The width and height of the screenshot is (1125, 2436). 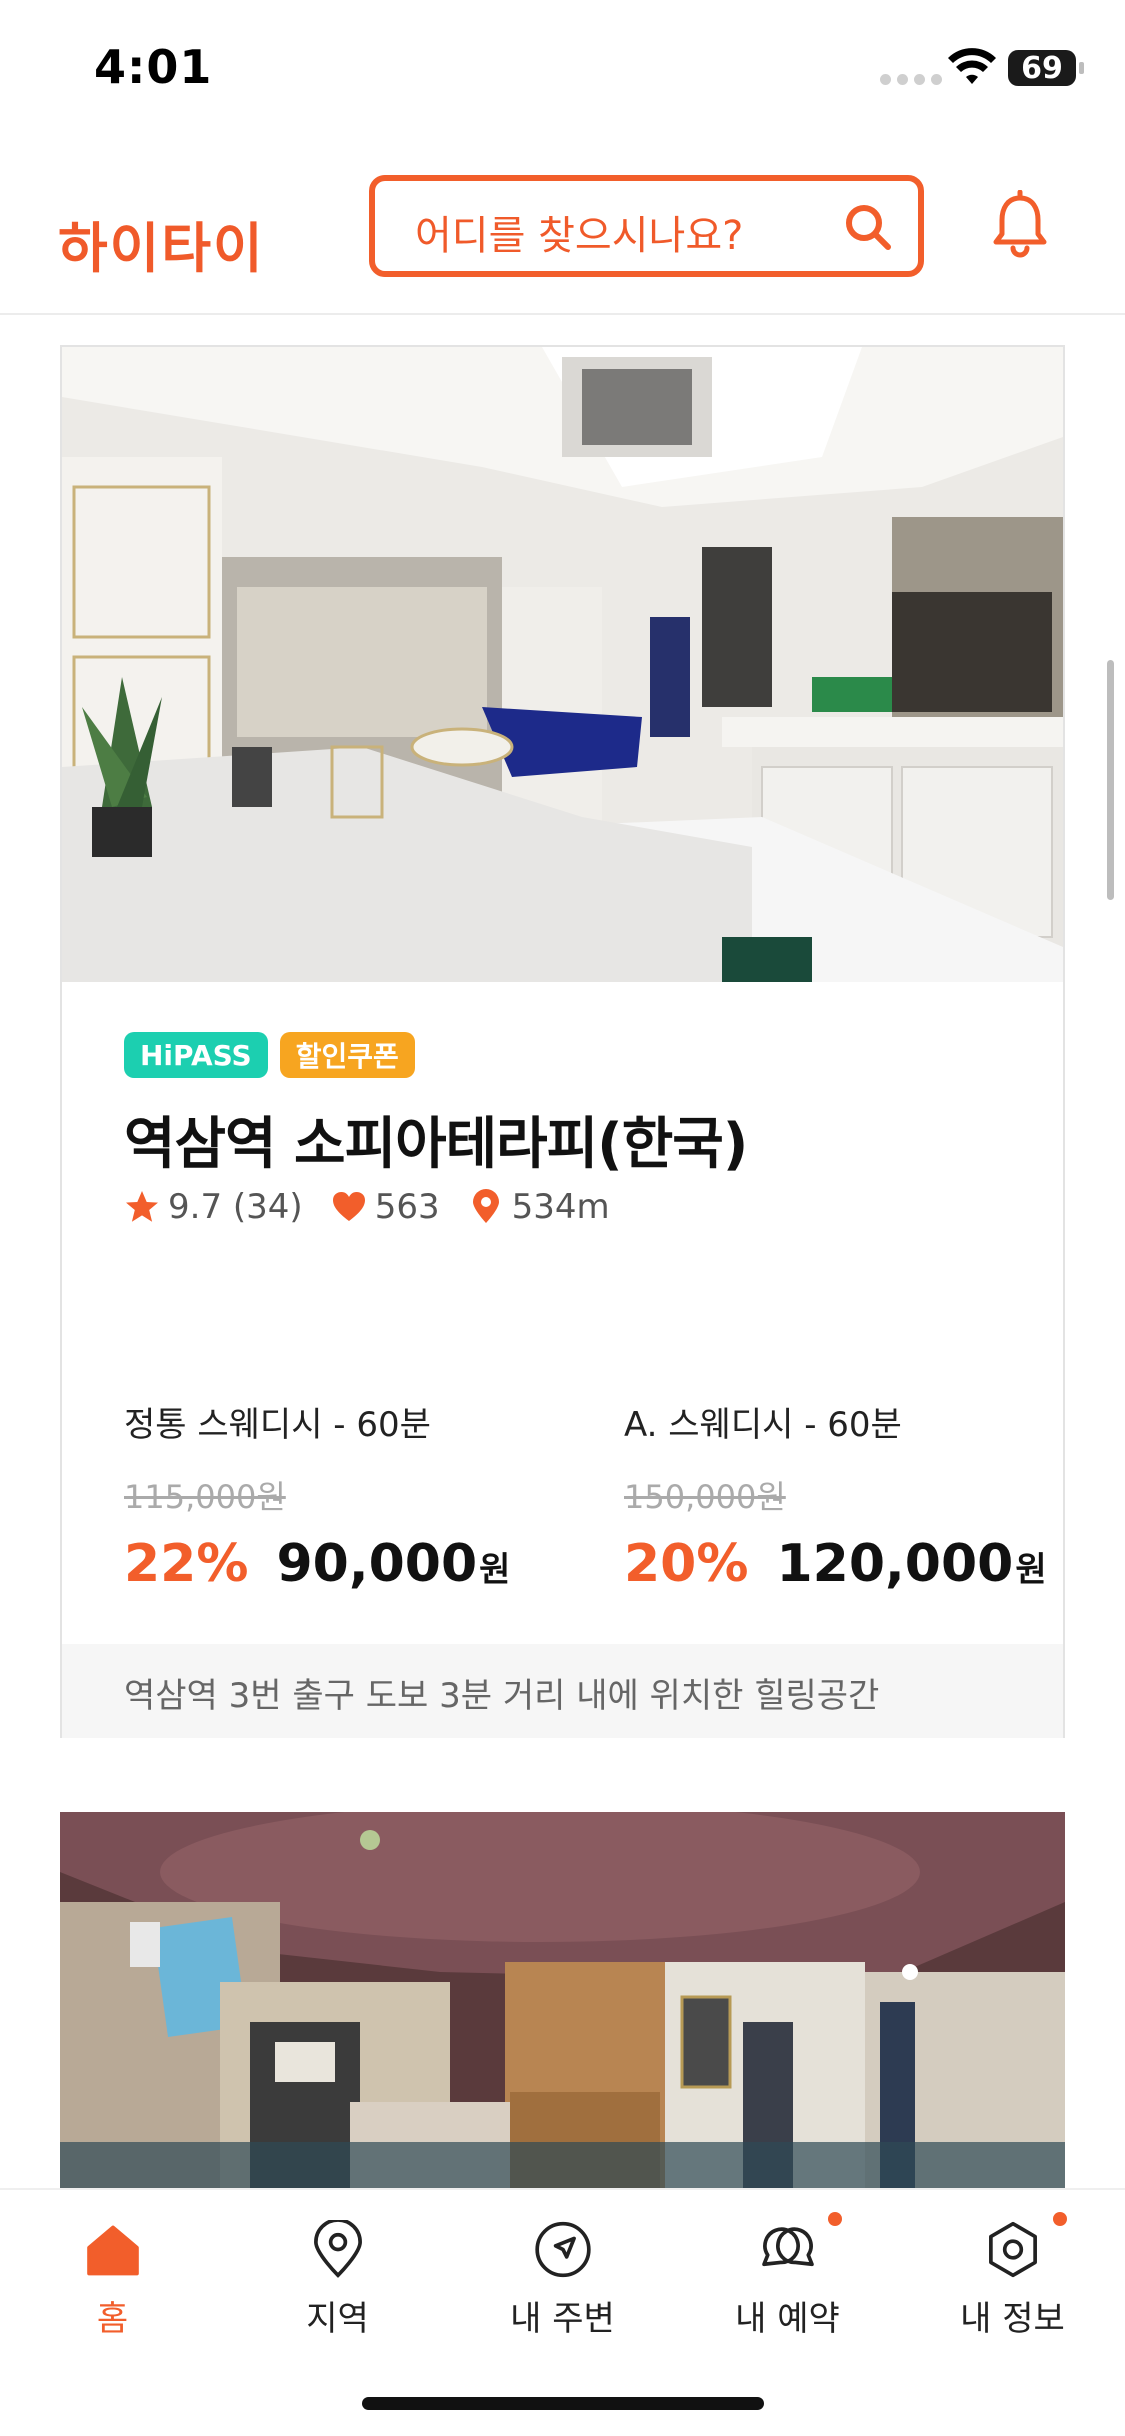 What do you see at coordinates (377, 1564) in the screenshot?
I see `sale-price: 90,000` at bounding box center [377, 1564].